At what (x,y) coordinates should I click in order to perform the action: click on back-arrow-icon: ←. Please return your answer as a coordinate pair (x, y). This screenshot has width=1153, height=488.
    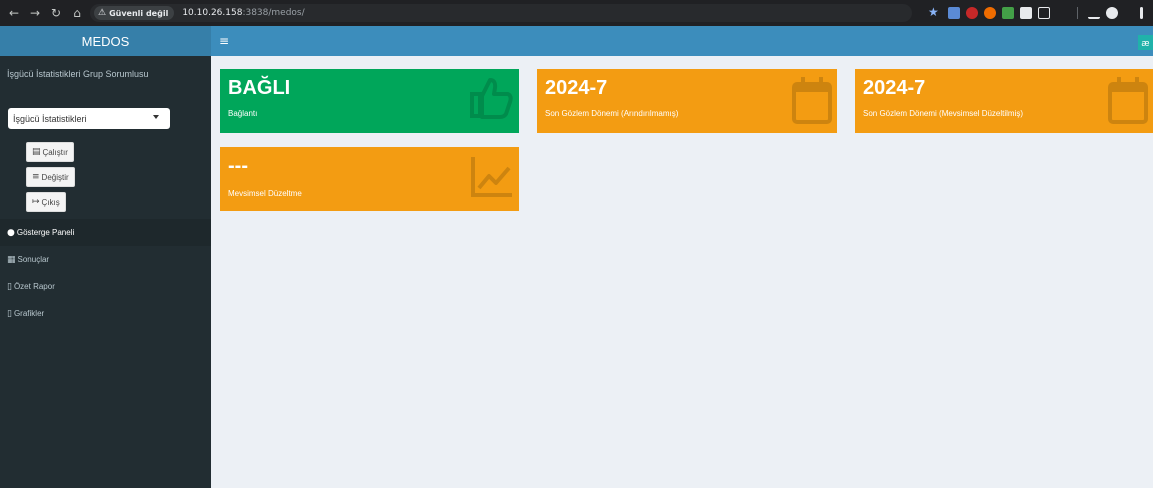
    Looking at the image, I should click on (14, 13).